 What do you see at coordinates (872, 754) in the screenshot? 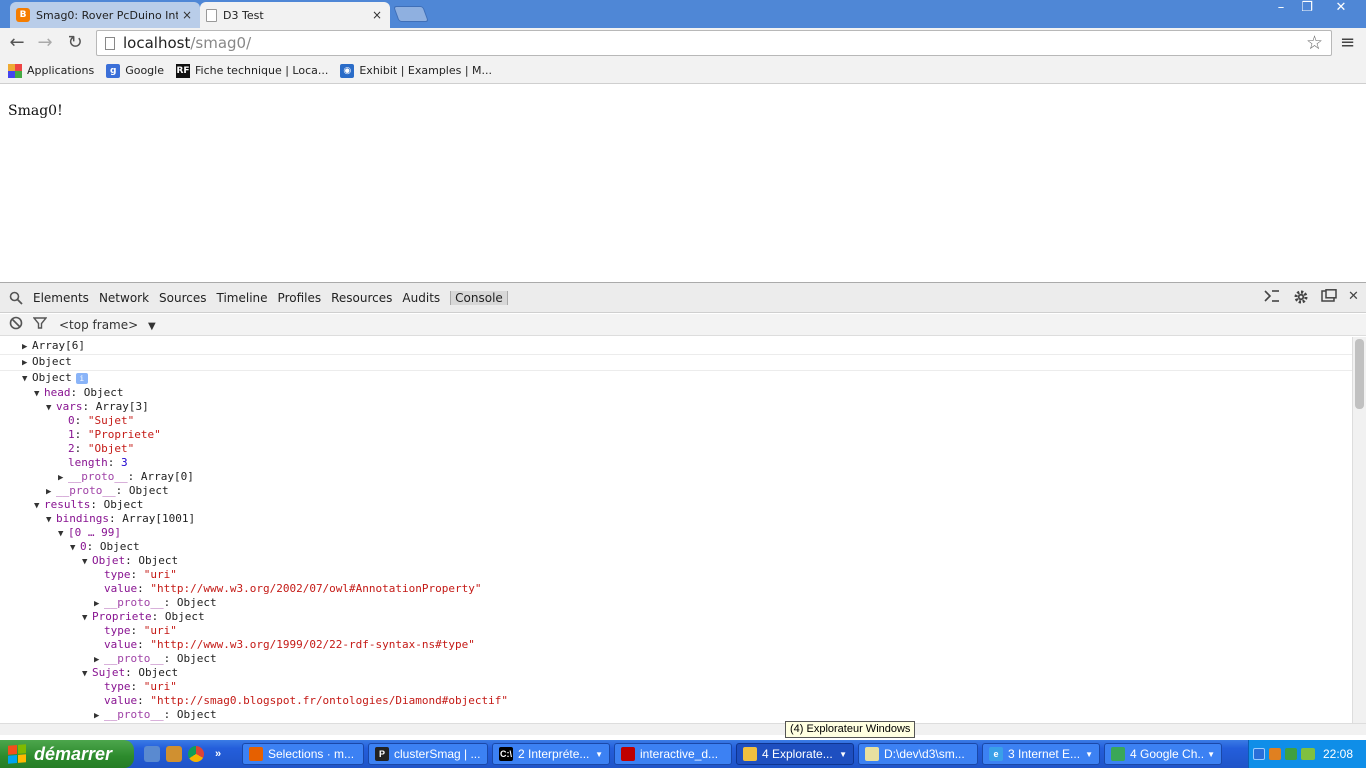
I see `notepad-icon` at bounding box center [872, 754].